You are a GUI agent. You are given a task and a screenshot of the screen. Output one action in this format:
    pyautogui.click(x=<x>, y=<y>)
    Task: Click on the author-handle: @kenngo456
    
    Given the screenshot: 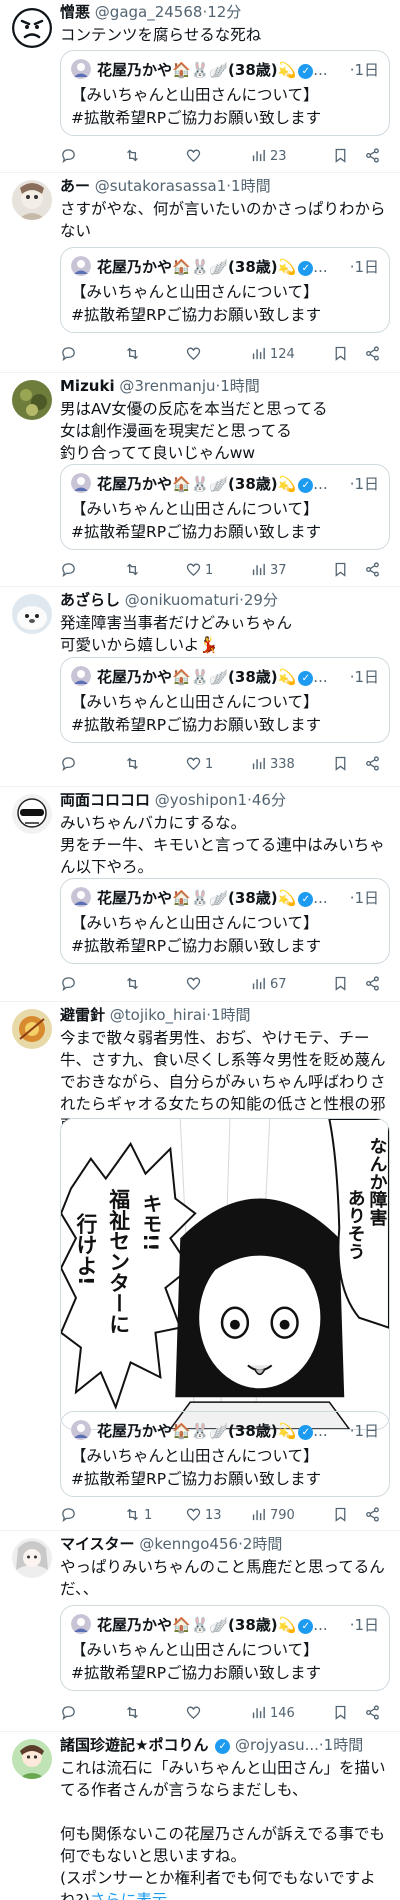 What is the action you would take?
    pyautogui.click(x=188, y=1544)
    